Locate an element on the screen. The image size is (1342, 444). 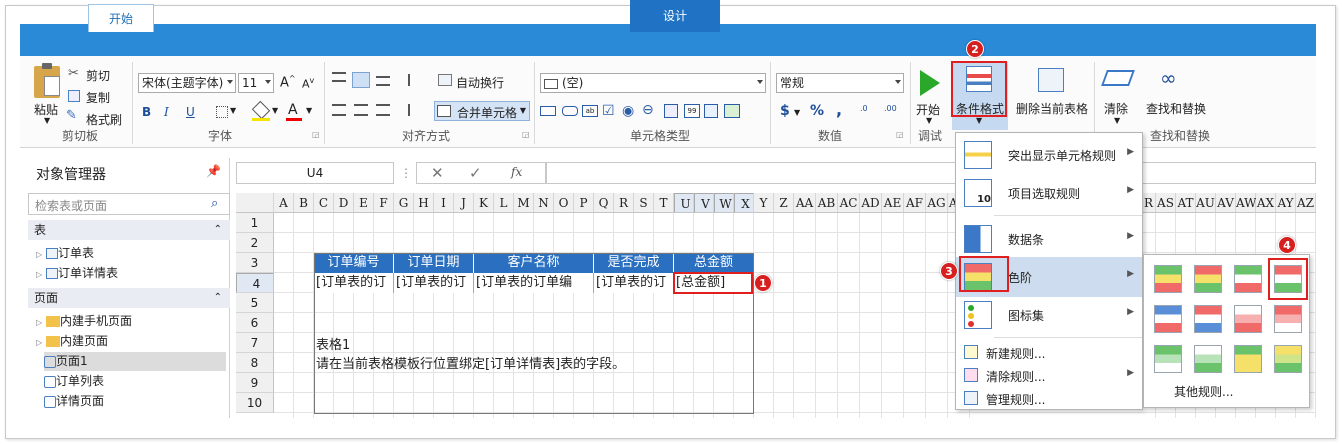
percent-button: % is located at coordinates (817, 111).